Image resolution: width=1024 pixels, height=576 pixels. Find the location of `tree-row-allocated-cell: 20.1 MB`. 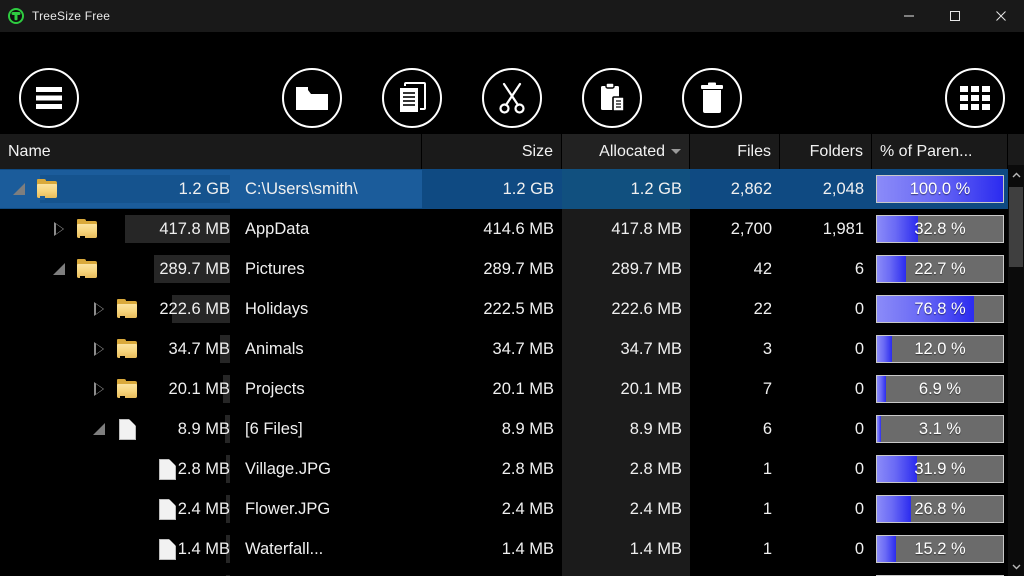

tree-row-allocated-cell: 20.1 MB is located at coordinates (626, 389).